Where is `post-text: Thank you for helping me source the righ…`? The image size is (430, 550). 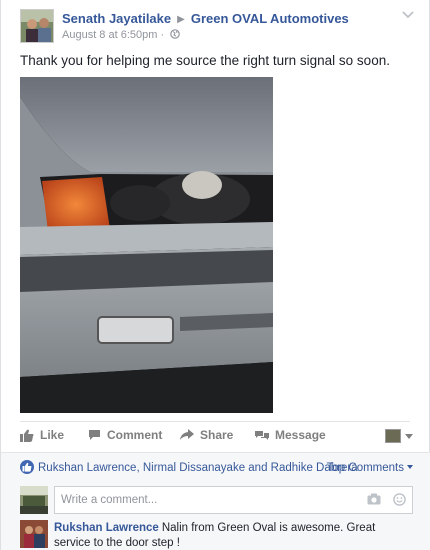 post-text: Thank you for helping me source the righ… is located at coordinates (205, 60).